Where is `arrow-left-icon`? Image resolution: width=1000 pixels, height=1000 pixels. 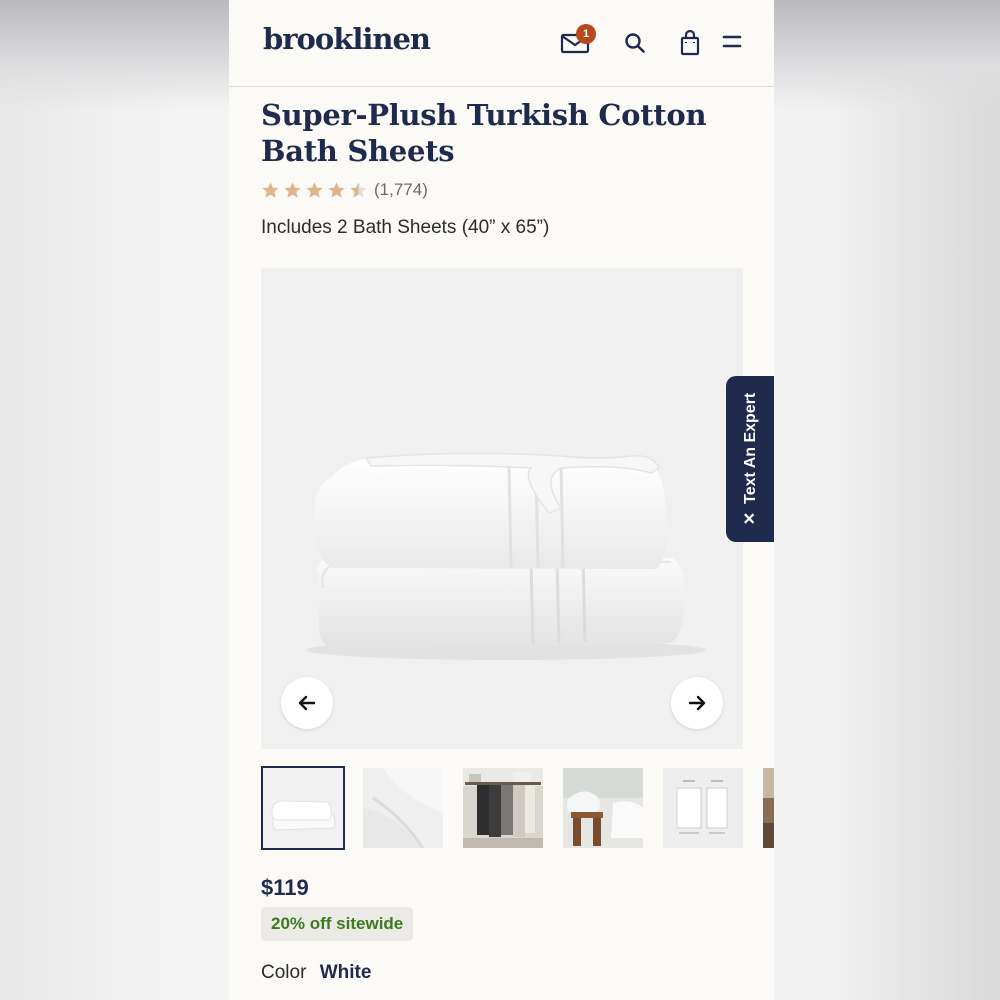
arrow-left-icon is located at coordinates (307, 703).